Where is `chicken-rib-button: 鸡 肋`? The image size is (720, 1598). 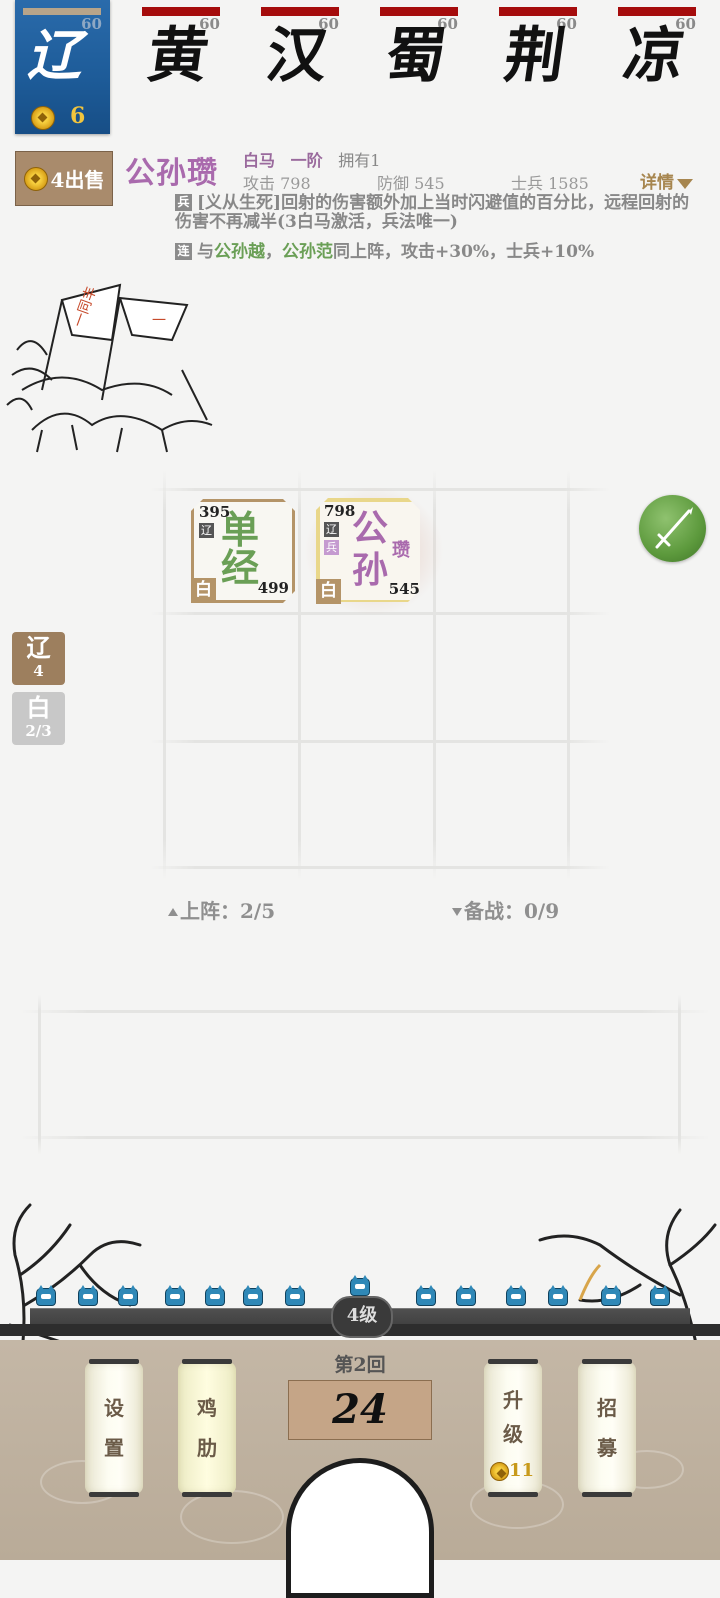
chicken-rib-button: 鸡 肋 is located at coordinates (207, 1428).